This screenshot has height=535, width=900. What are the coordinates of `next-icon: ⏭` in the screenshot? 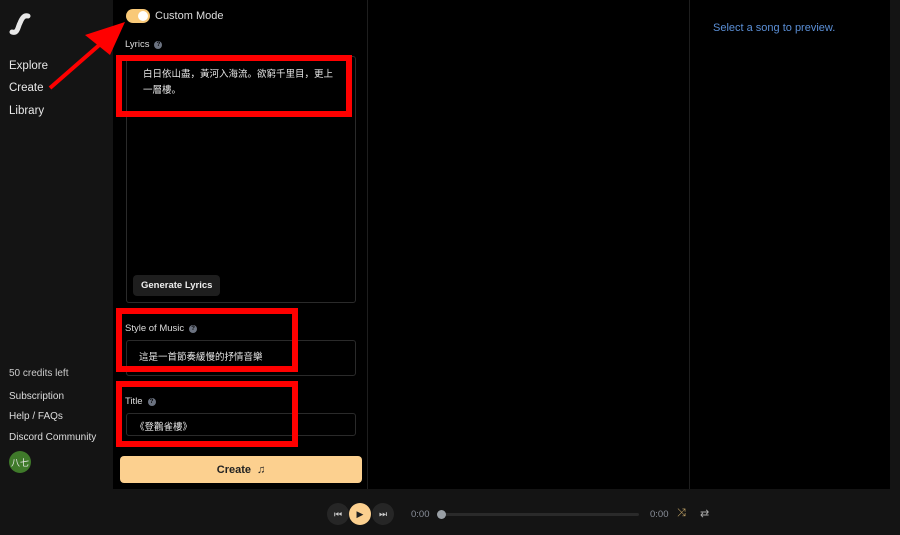 It's located at (383, 514).